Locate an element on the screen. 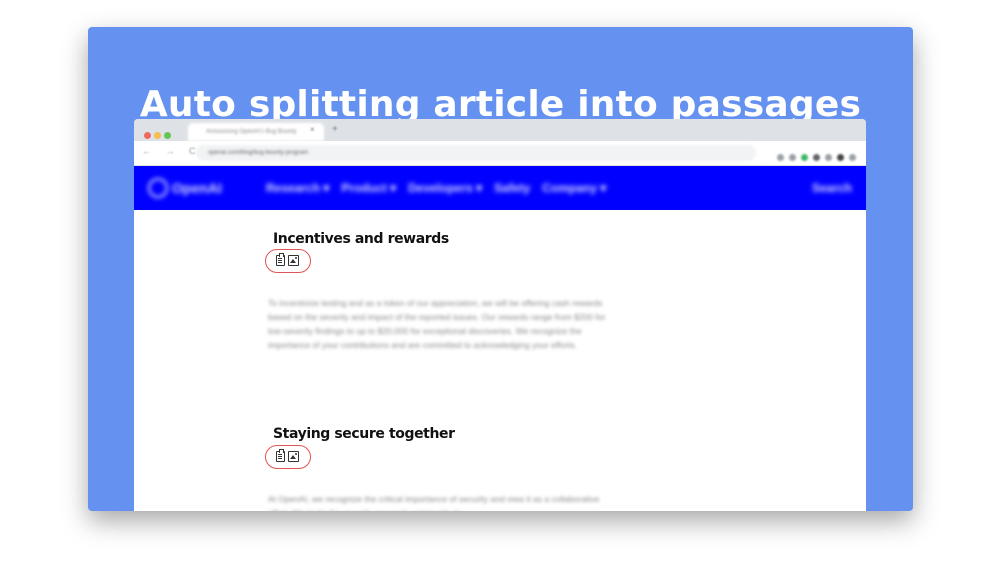  puzzle-icon is located at coordinates (828, 157).